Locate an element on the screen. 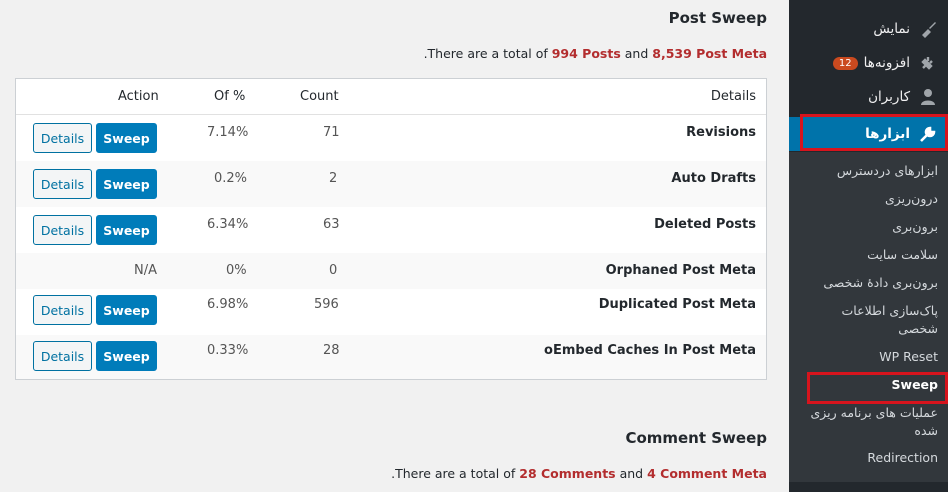 This screenshot has width=948, height=492. row-count: 28 is located at coordinates (331, 350).